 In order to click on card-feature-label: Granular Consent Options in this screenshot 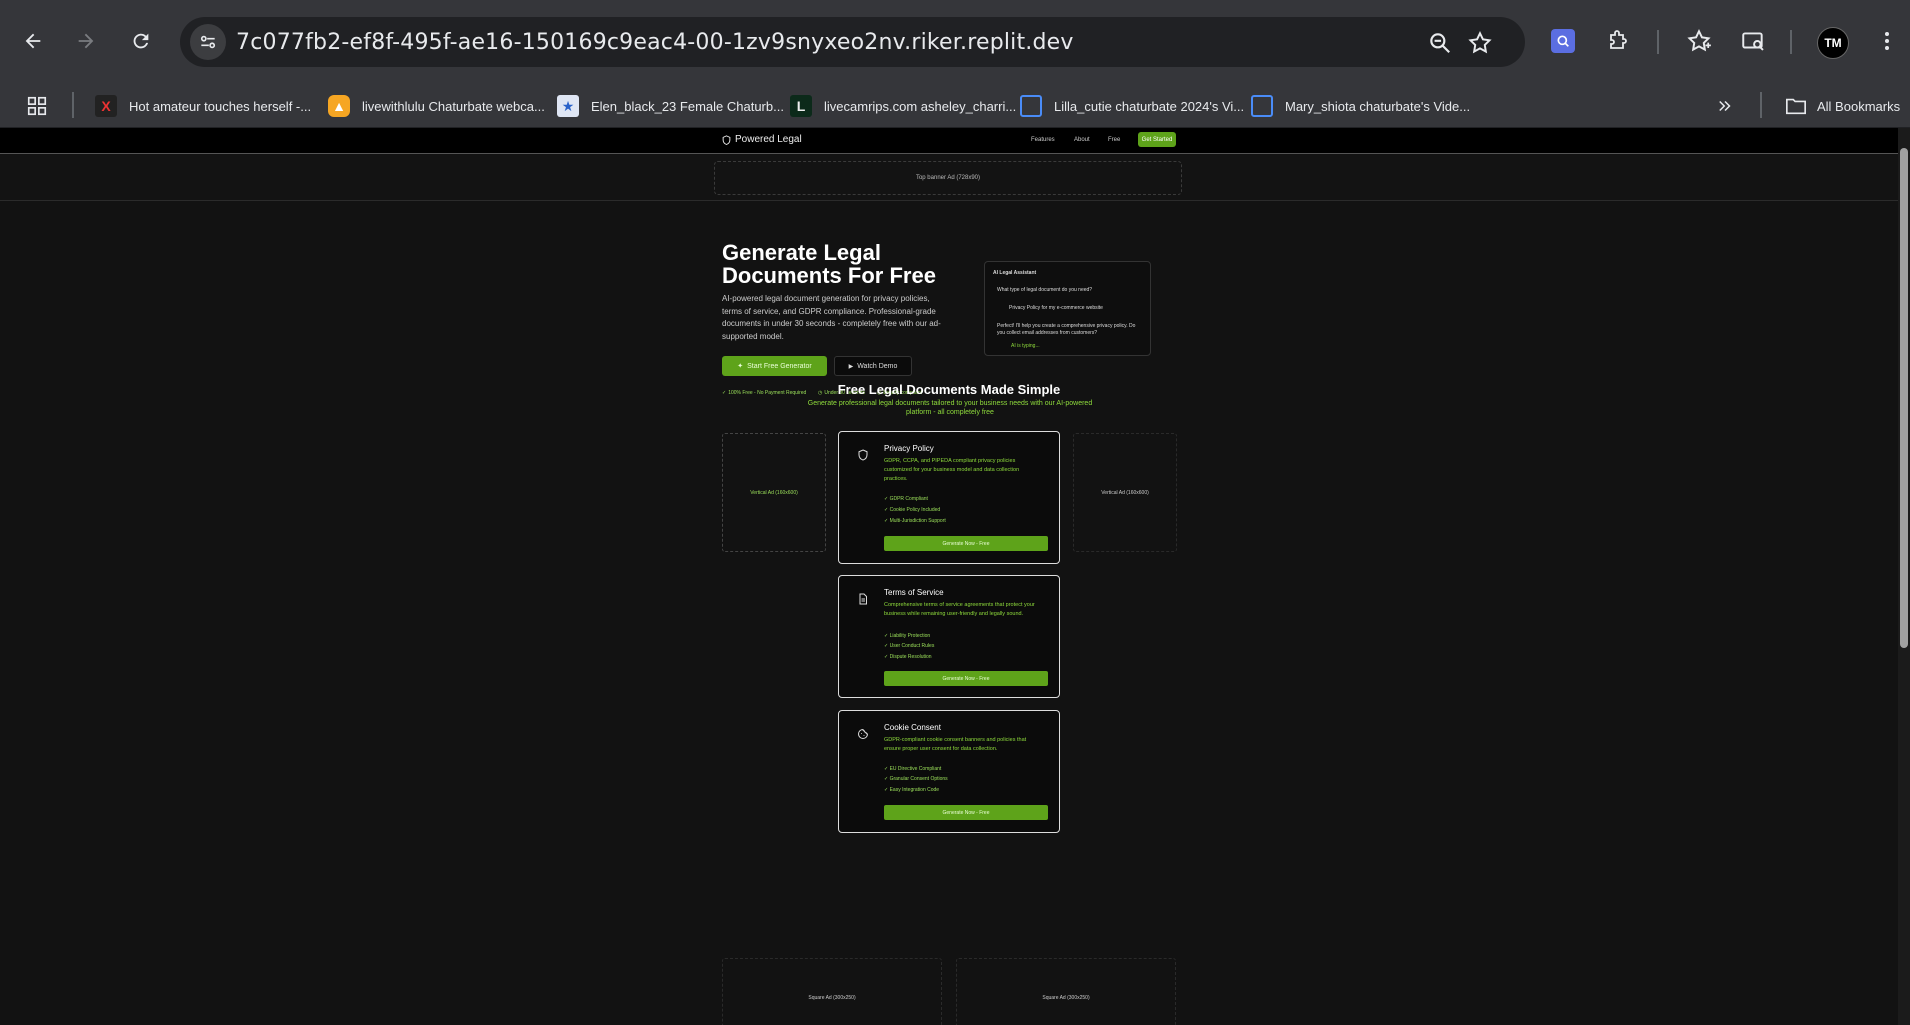, I will do `click(918, 779)`.